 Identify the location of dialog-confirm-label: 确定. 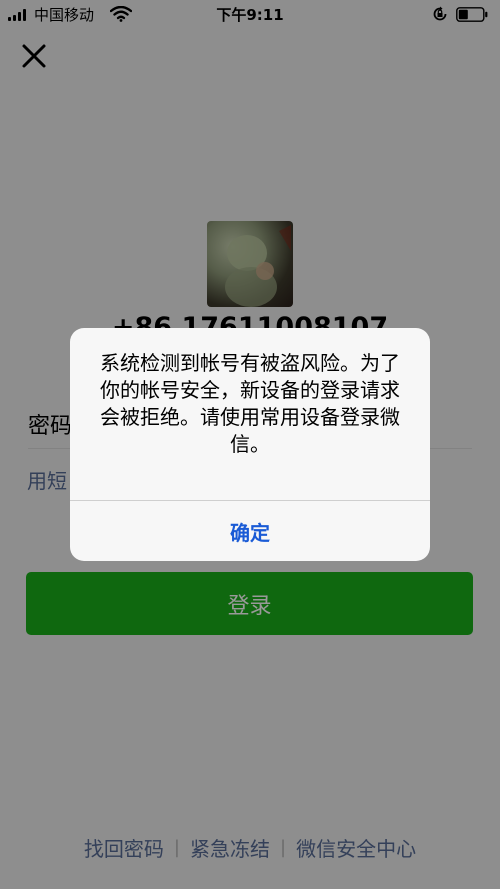
(250, 532).